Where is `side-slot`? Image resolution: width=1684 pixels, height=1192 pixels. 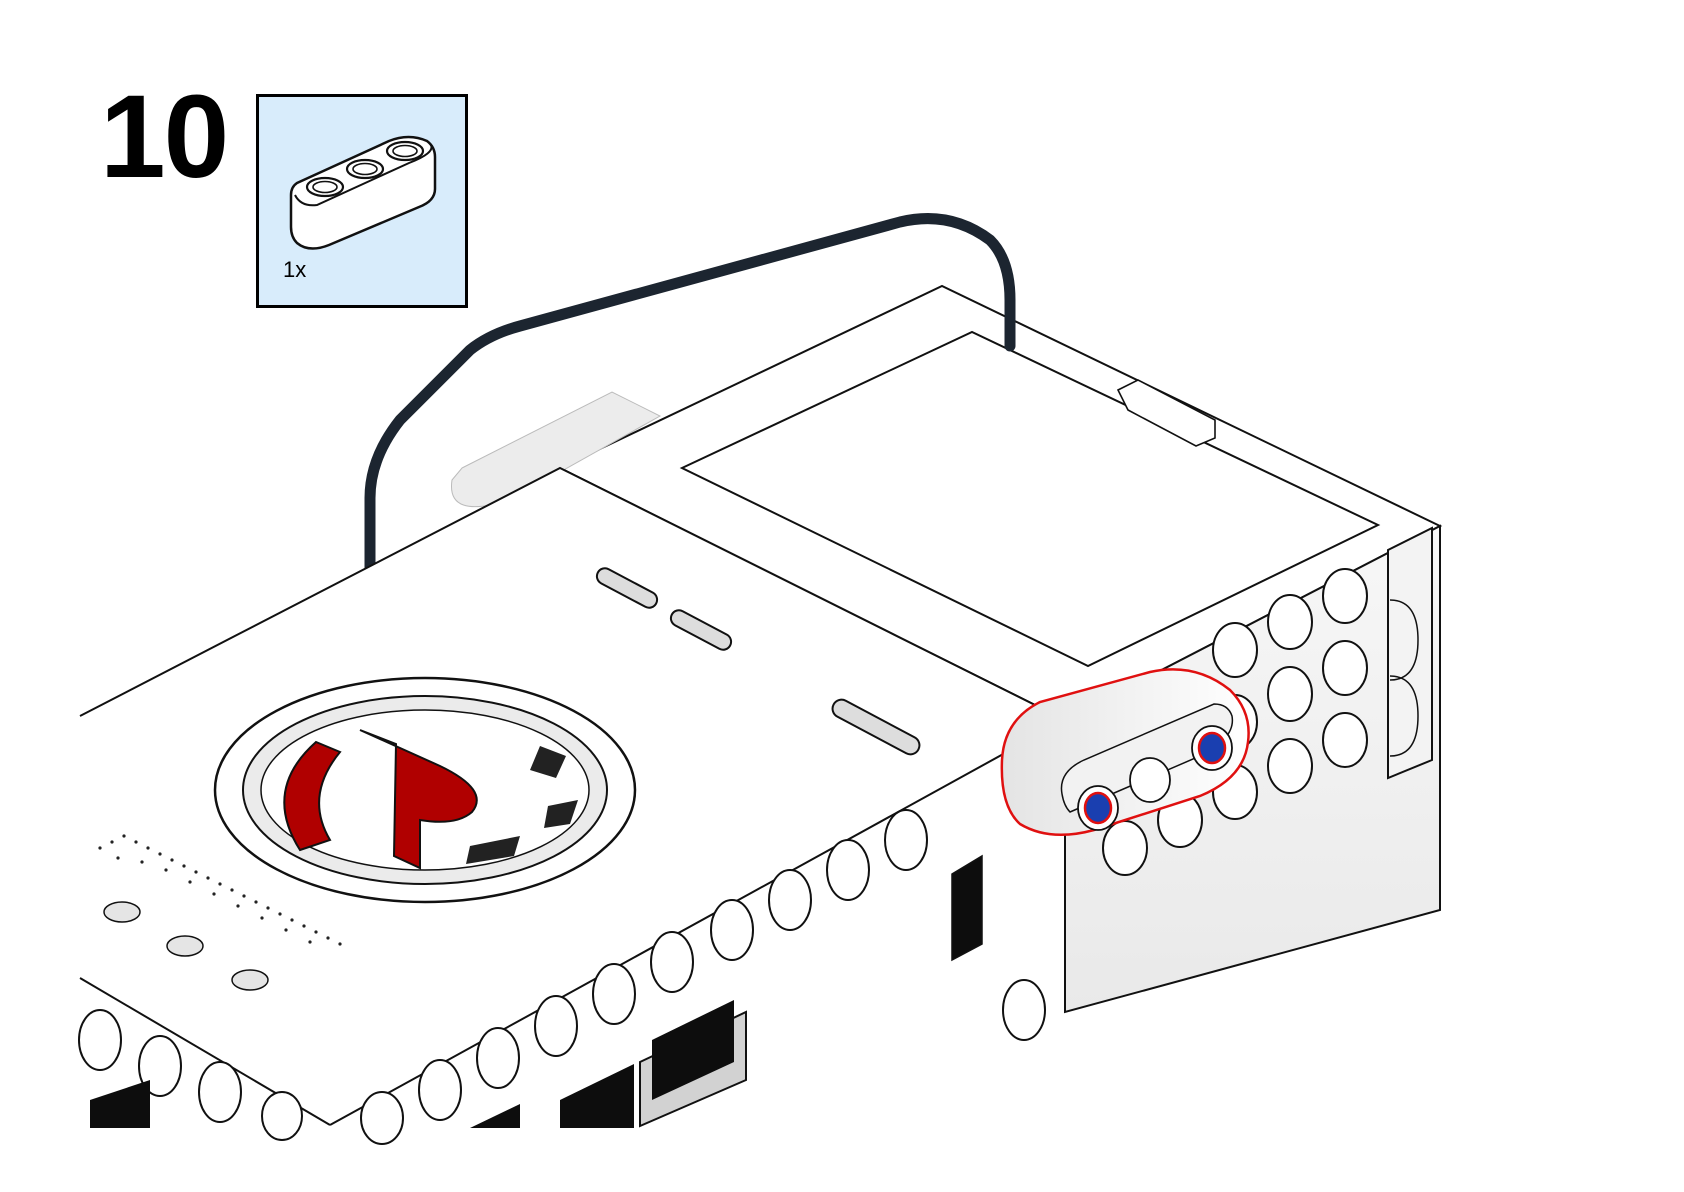
side-slot is located at coordinates (967, 908).